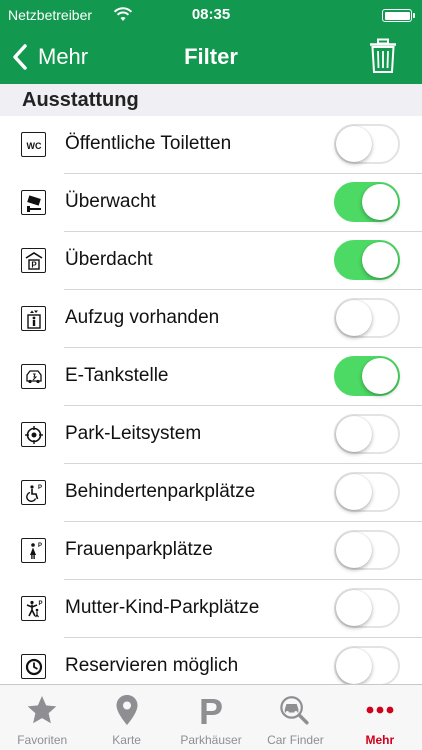  I want to click on tab-favoriten: Favoriten, so click(42, 717).